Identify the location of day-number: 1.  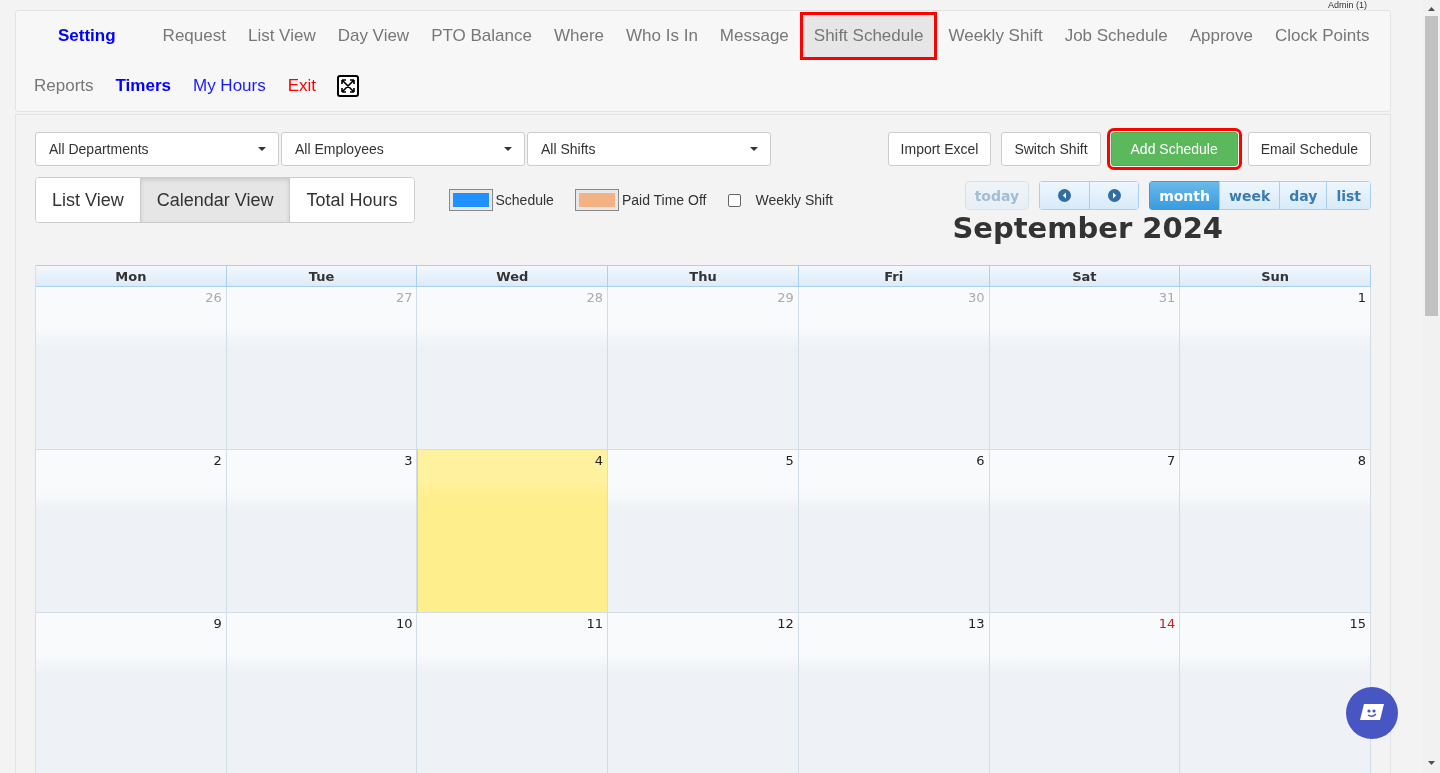
(1361, 297).